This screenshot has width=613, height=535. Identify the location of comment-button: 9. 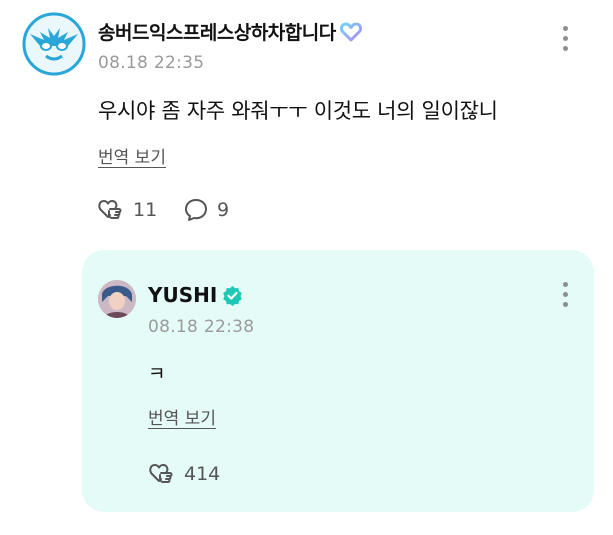
(206, 210).